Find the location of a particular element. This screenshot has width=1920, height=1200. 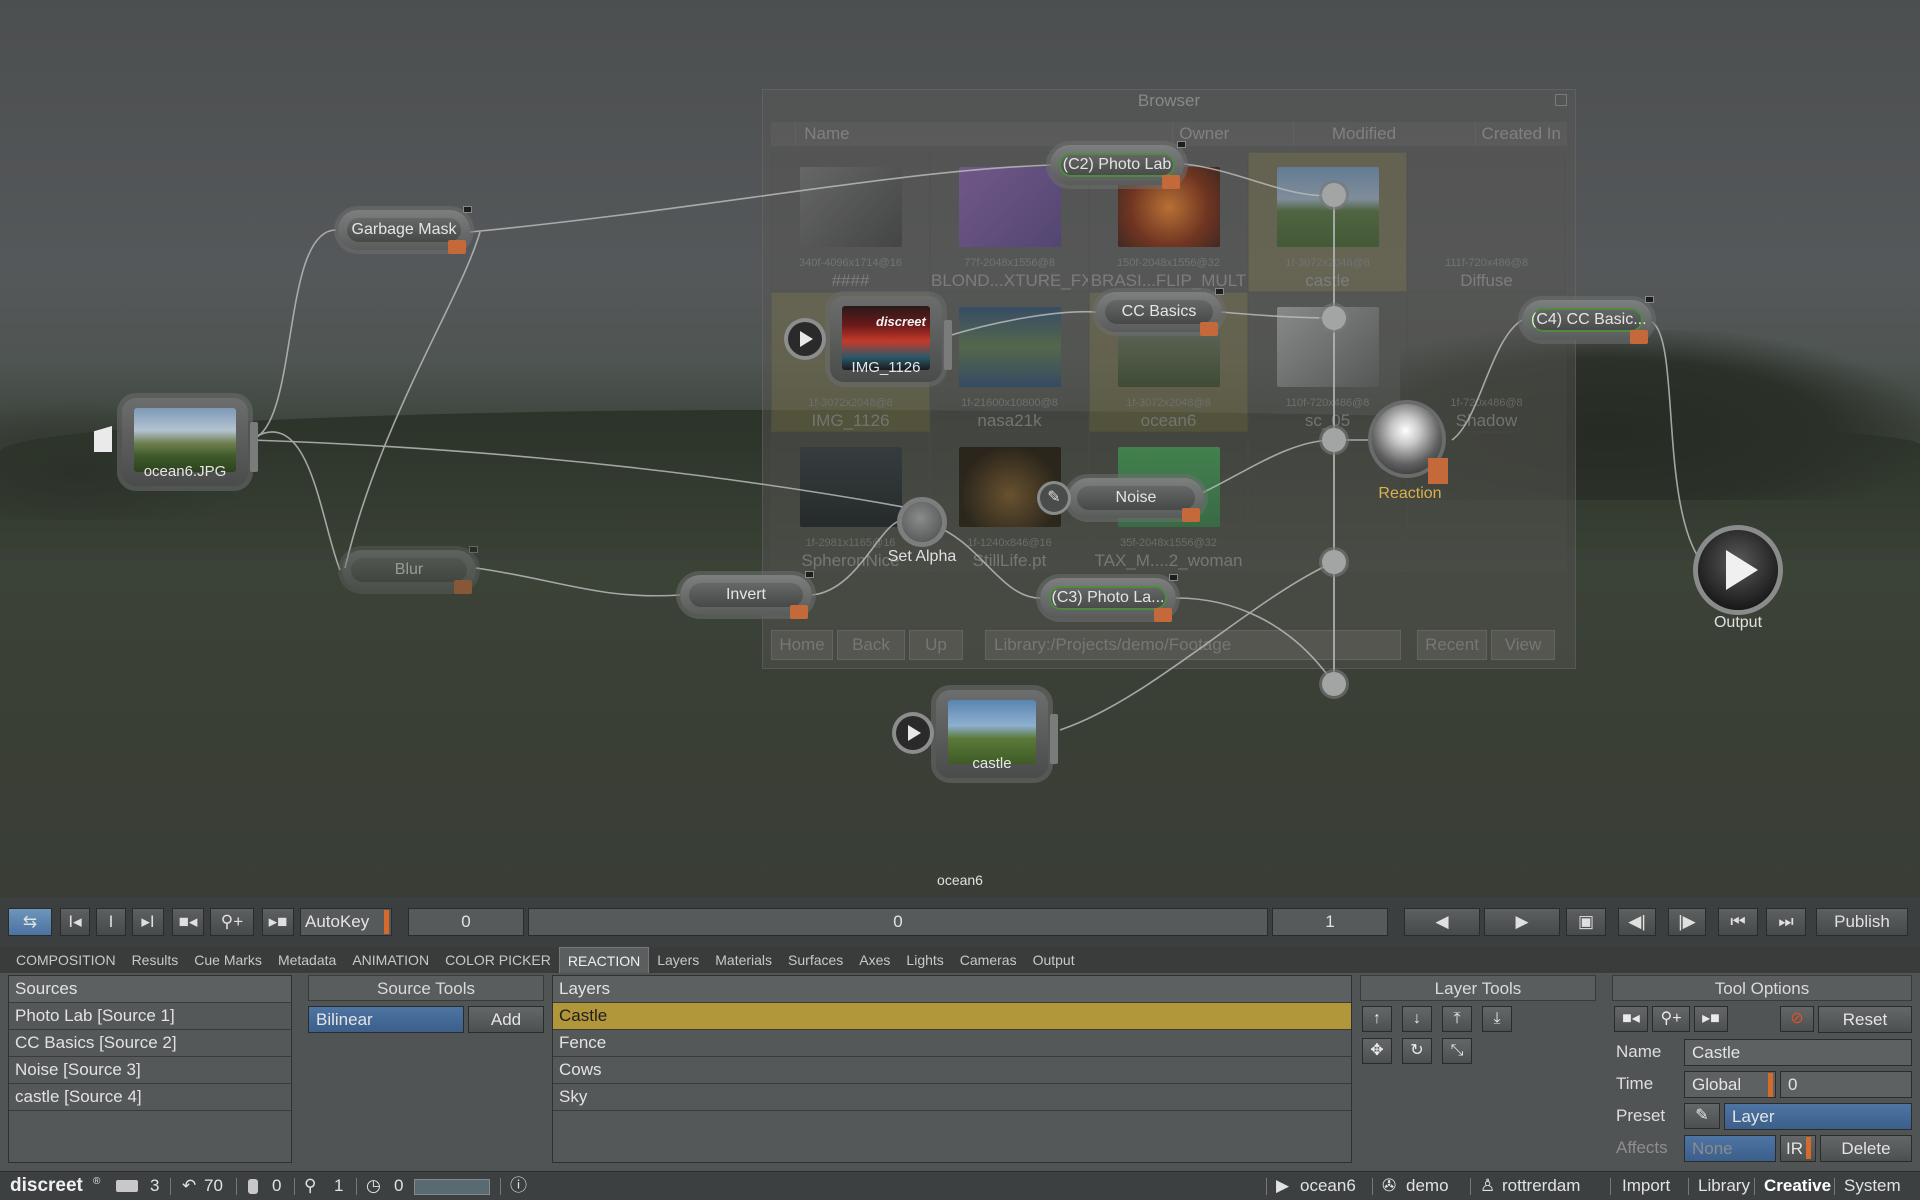

list-item: Noise [Source 3] is located at coordinates (150, 1070).